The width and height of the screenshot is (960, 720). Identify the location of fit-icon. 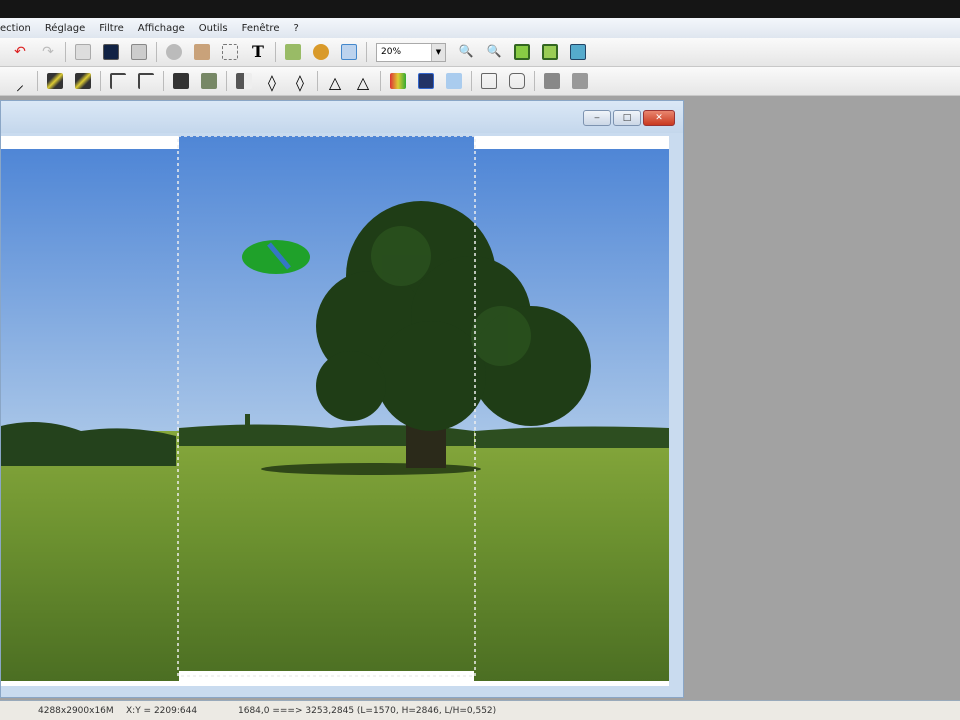
(522, 52).